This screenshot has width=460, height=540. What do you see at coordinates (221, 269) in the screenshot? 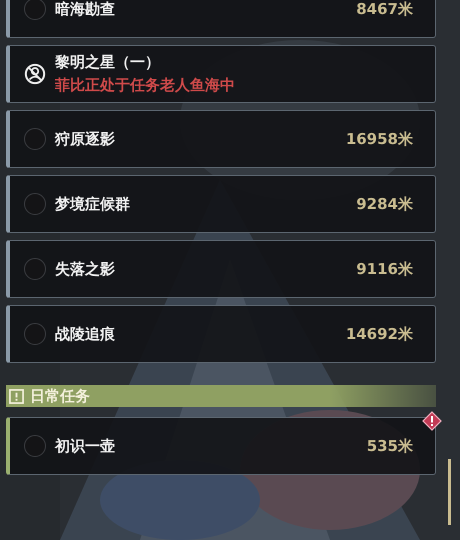
I see `quest-card: 失落之影 9116米` at bounding box center [221, 269].